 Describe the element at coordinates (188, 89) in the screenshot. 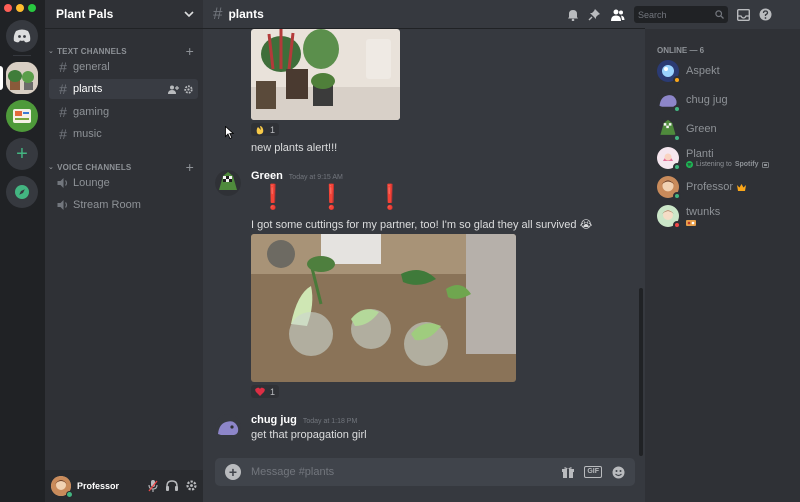

I see `gear-icon` at that location.